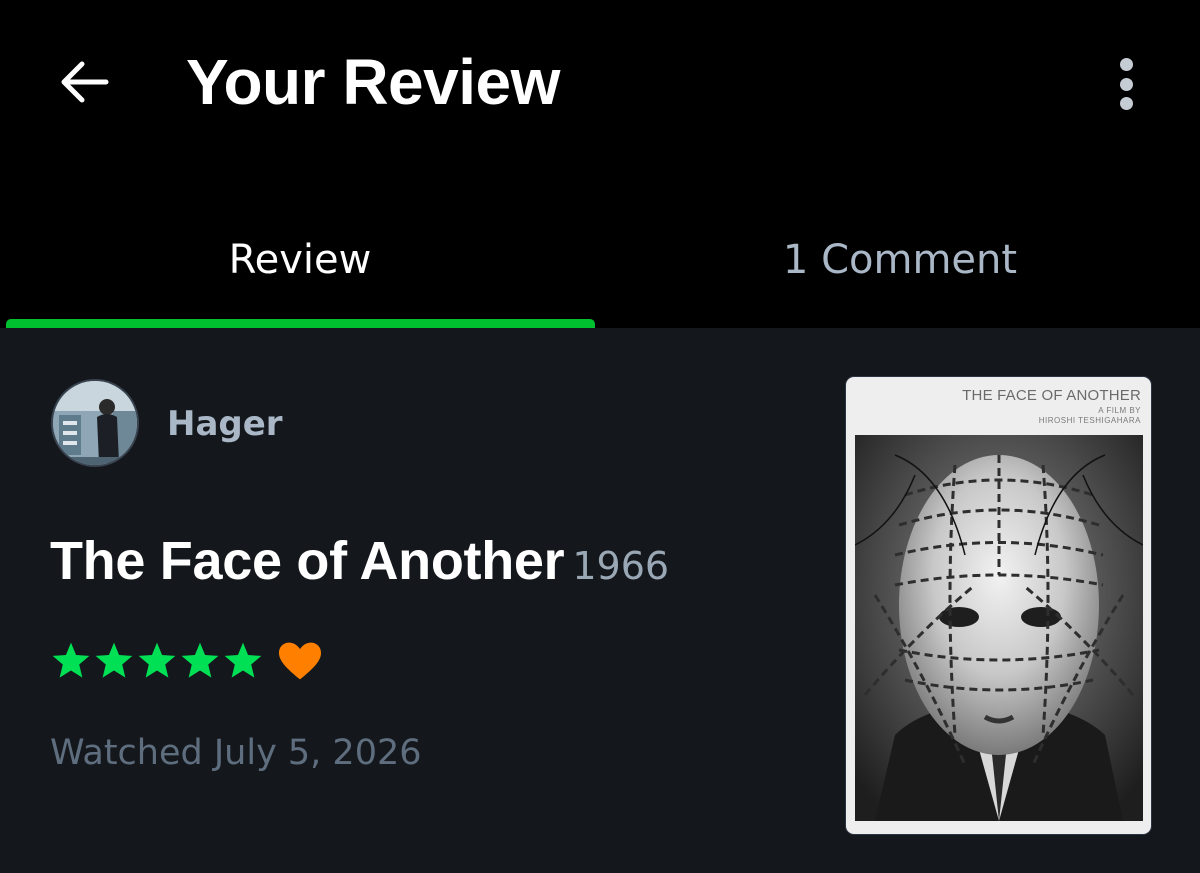 This screenshot has width=1200, height=873. What do you see at coordinates (373, 82) in the screenshot?
I see `page-title: Your Review` at bounding box center [373, 82].